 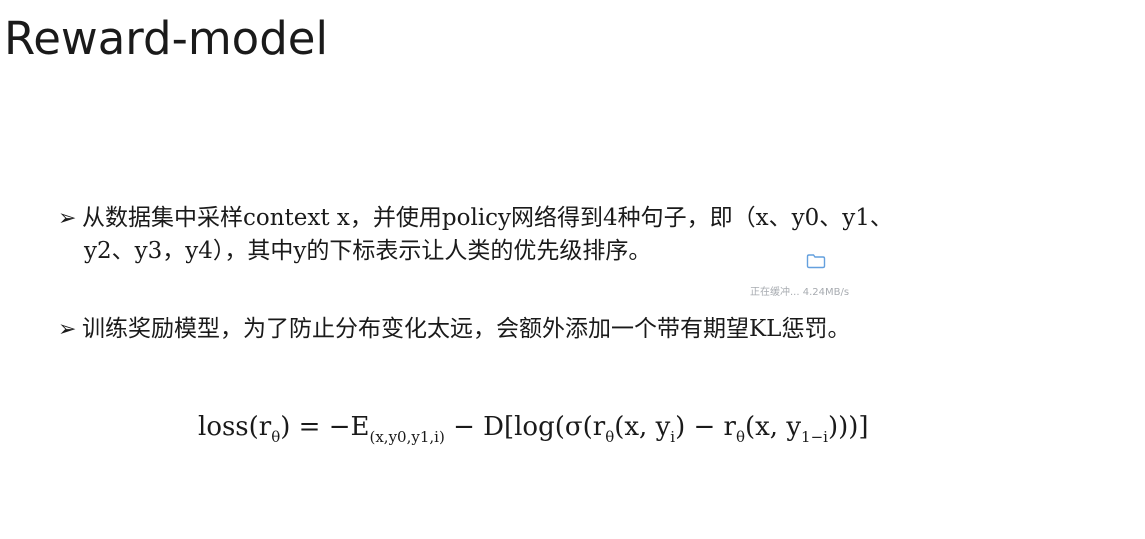 What do you see at coordinates (525, 427) in the screenshot?
I see `formula-part: − D[log(σ(r` at bounding box center [525, 427].